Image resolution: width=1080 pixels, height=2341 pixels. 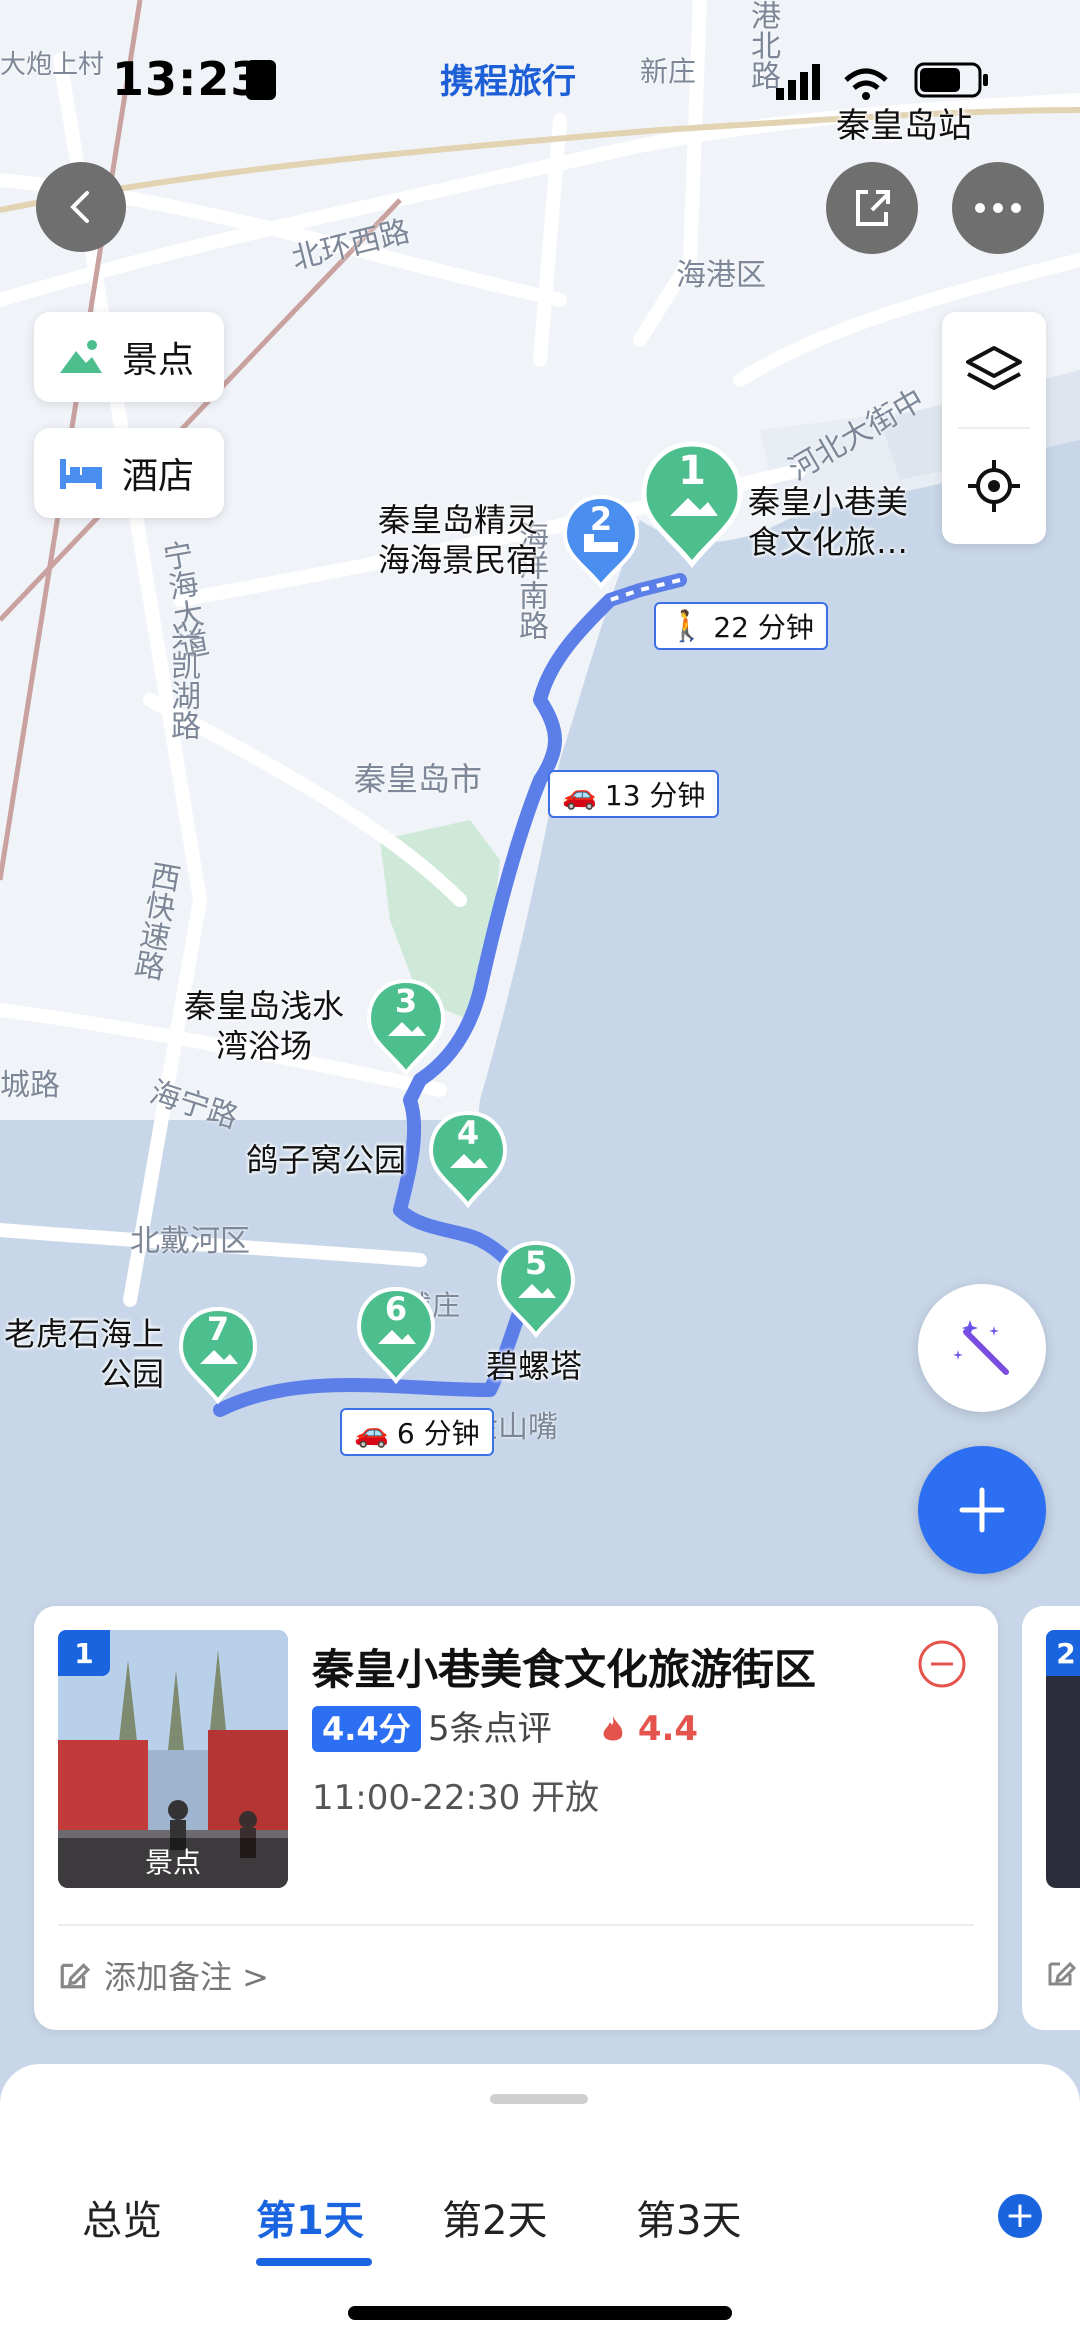 I want to click on poi-index-badge: 1, so click(x=84, y=1653).